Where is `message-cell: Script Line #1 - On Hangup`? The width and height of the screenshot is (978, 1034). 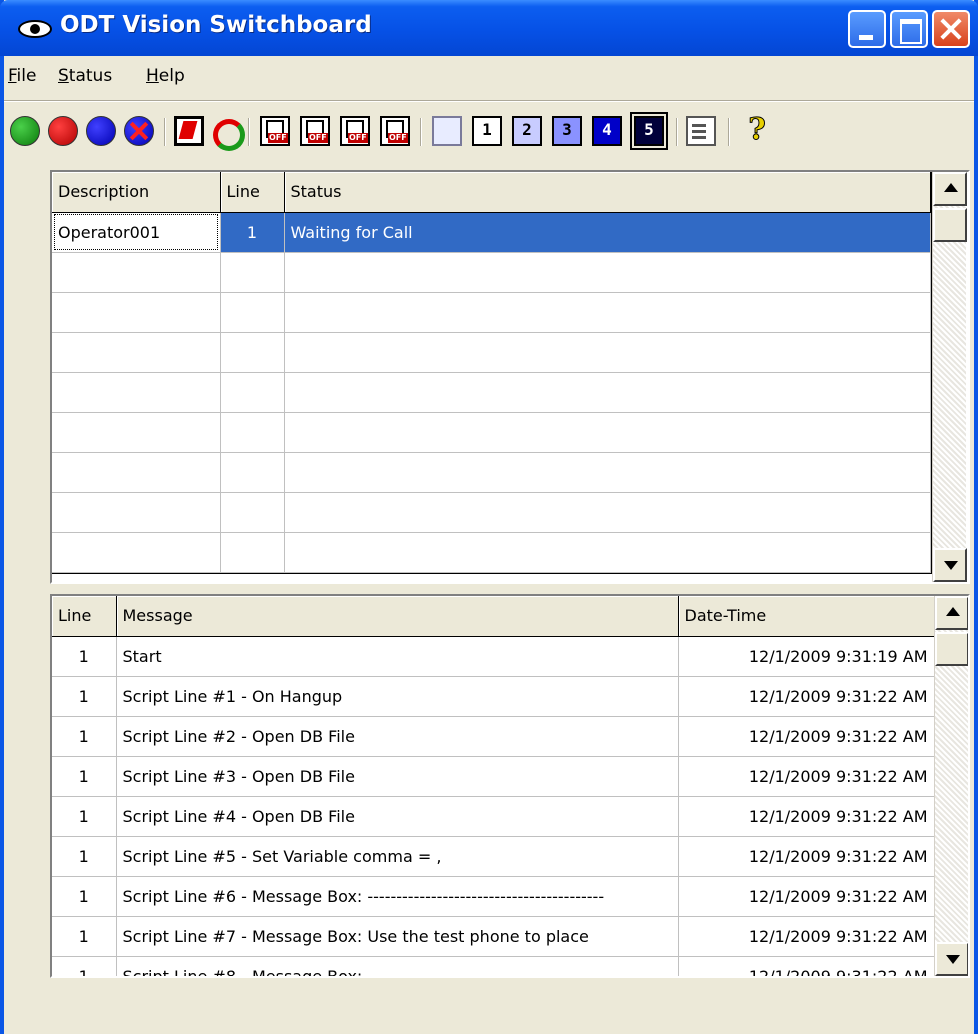 message-cell: Script Line #1 - On Hangup is located at coordinates (397, 696).